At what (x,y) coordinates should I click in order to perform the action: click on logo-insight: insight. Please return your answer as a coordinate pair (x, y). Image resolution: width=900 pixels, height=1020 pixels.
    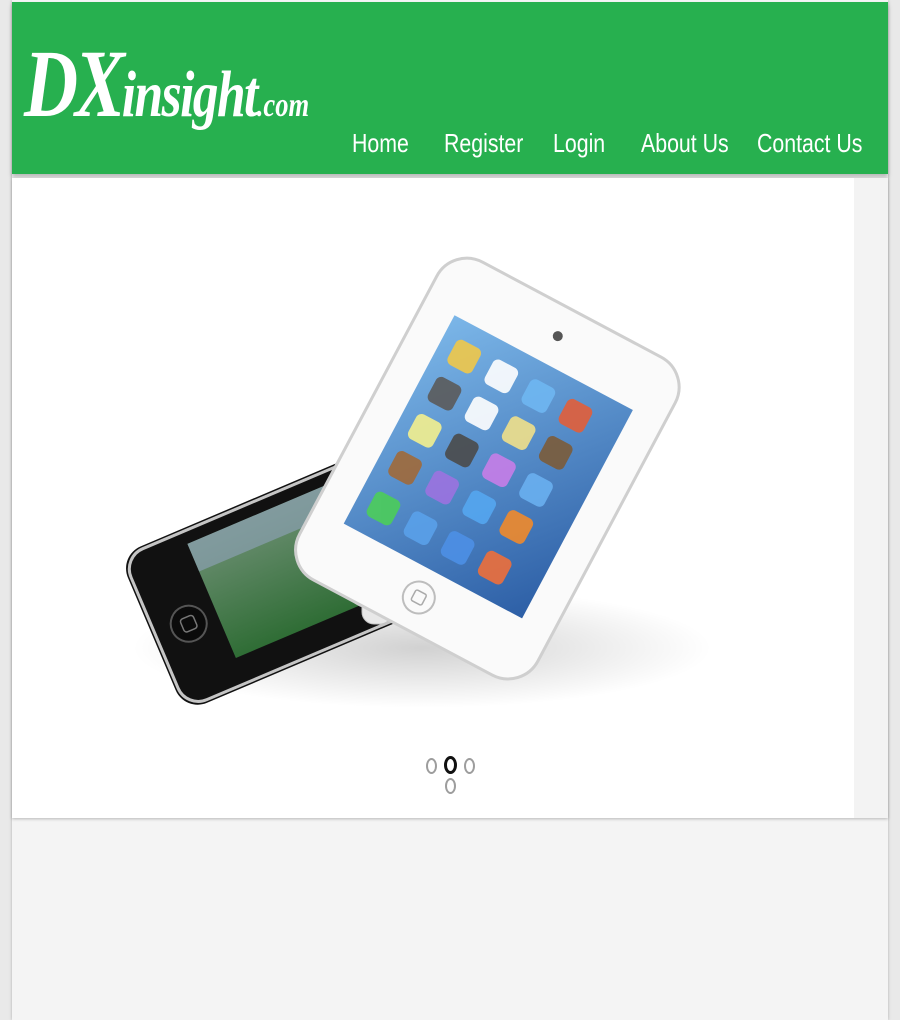
    Looking at the image, I should click on (190, 94).